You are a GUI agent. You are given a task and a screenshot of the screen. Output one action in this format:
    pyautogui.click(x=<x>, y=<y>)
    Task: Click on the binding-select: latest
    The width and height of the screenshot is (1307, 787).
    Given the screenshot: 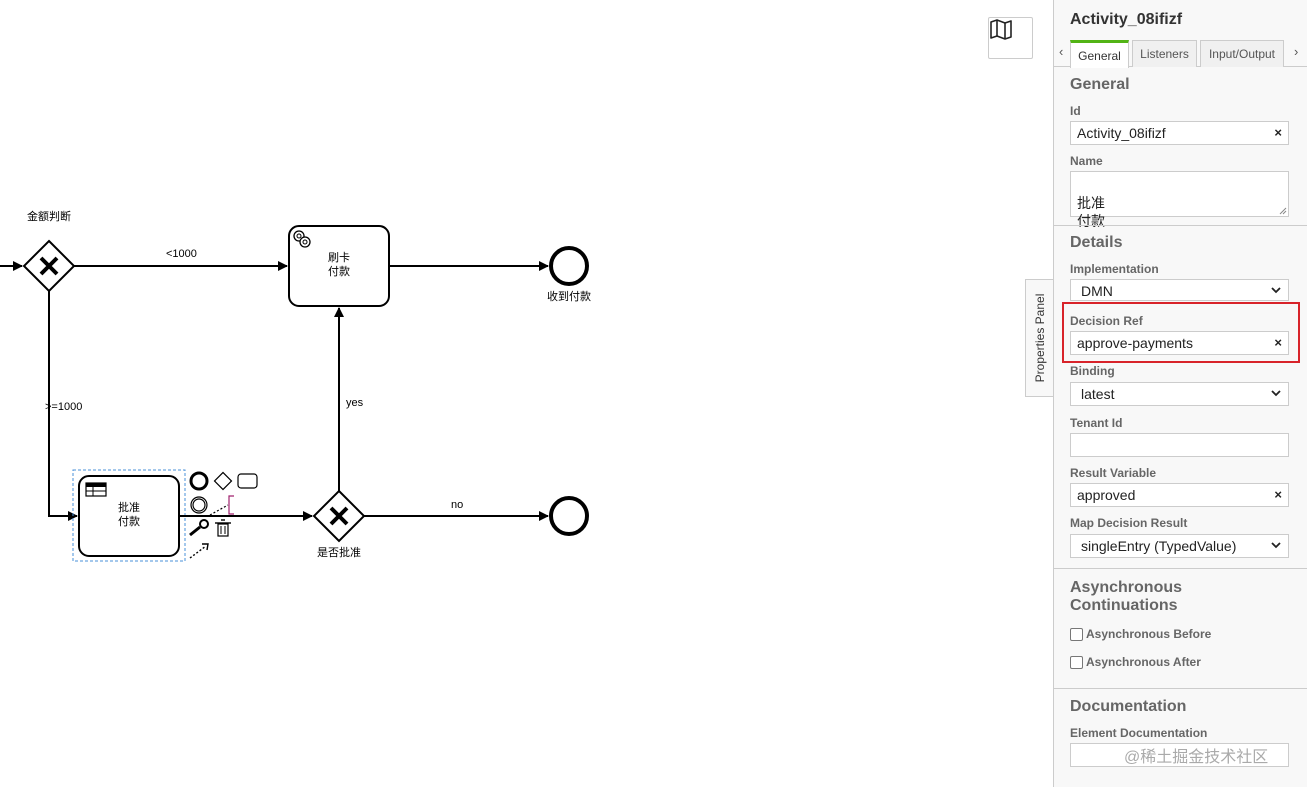 What is the action you would take?
    pyautogui.click(x=1179, y=394)
    